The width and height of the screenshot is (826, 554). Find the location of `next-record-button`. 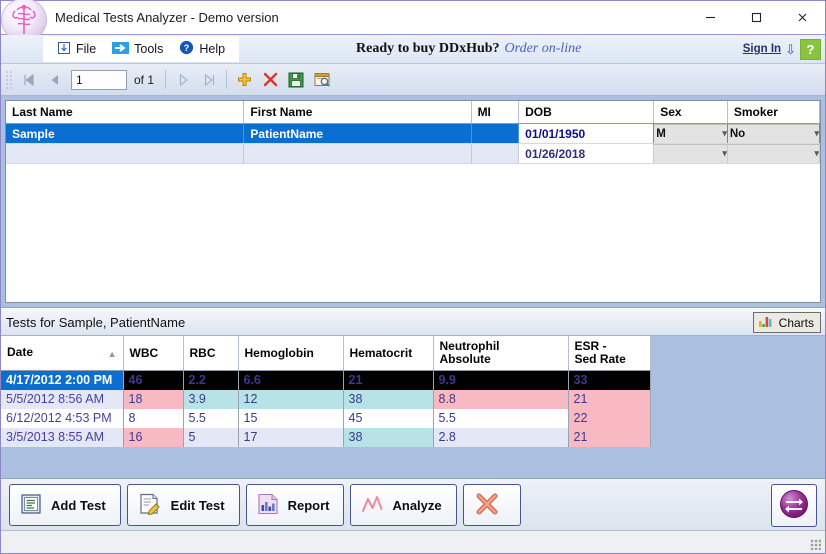

next-record-button is located at coordinates (183, 79).